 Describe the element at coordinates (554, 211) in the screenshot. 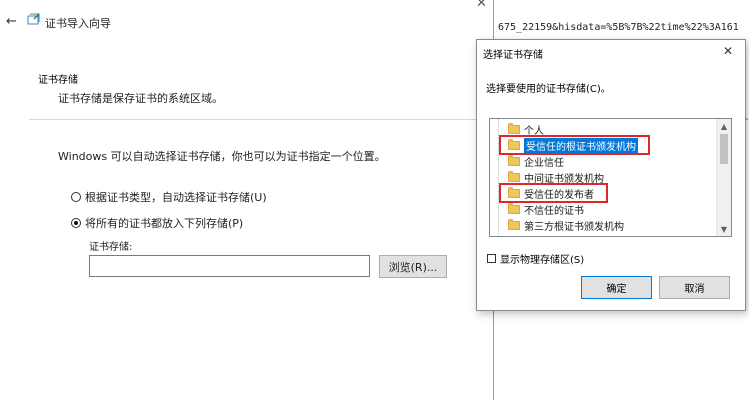

I see `tree-item-label: 不信任的证书` at that location.